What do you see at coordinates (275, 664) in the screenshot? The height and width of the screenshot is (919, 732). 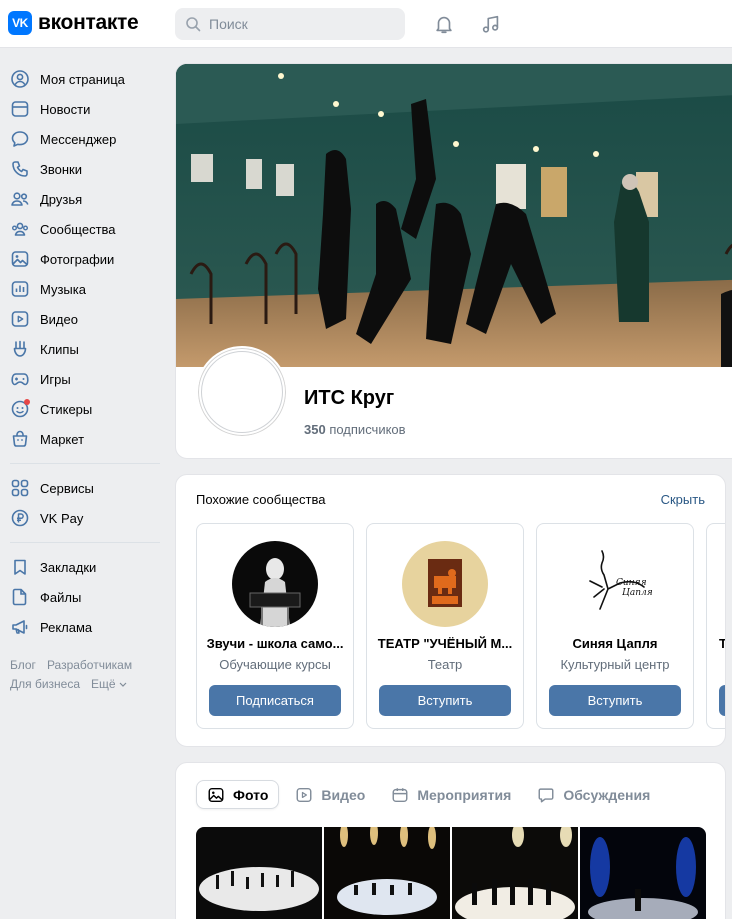 I see `community-category: Обучающие курсы` at bounding box center [275, 664].